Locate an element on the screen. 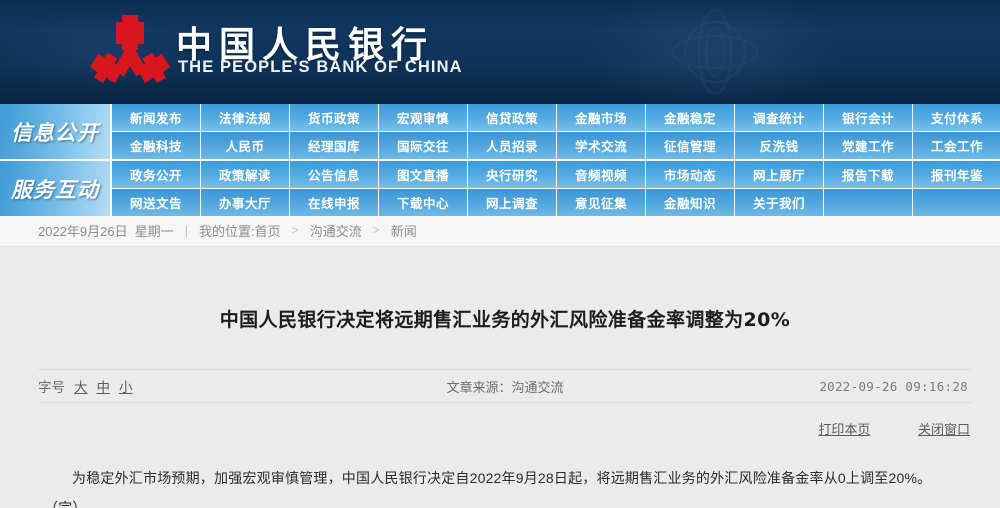 The width and height of the screenshot is (1000, 508). font-size-large: 大 is located at coordinates (81, 386).